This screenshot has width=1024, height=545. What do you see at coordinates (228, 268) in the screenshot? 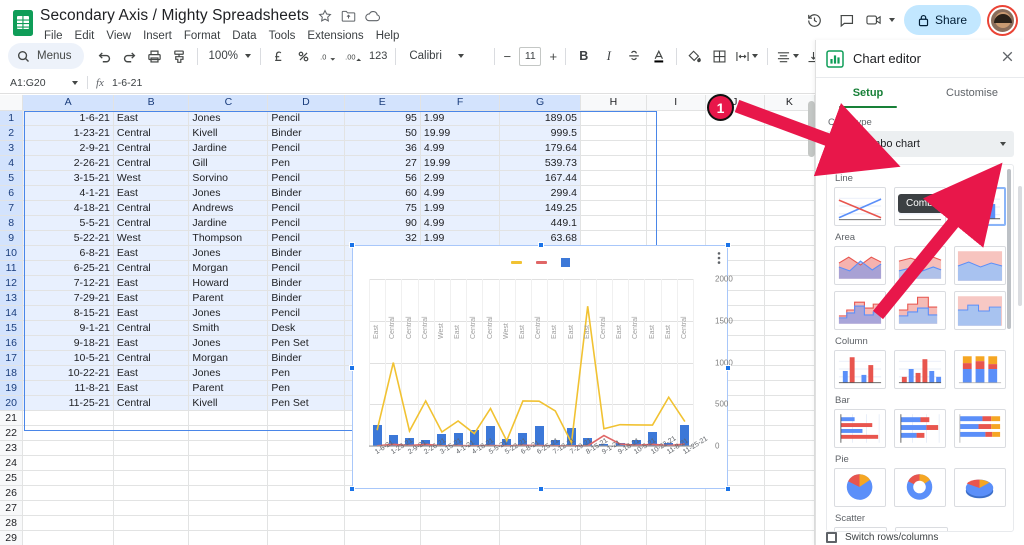
I see `cell-C11: Morgan` at bounding box center [228, 268].